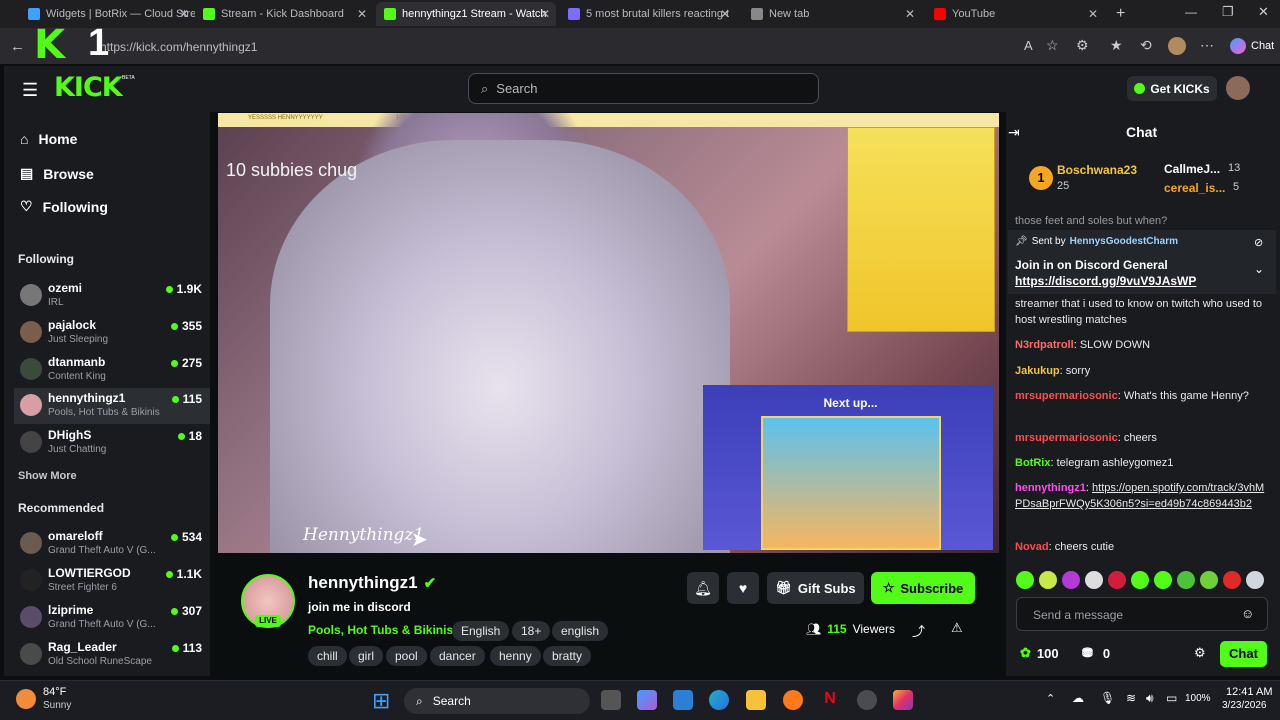 Image resolution: width=1280 pixels, height=720 pixels. What do you see at coordinates (1172, 88) in the screenshot?
I see `get-kicks-button: Get KICKs` at bounding box center [1172, 88].